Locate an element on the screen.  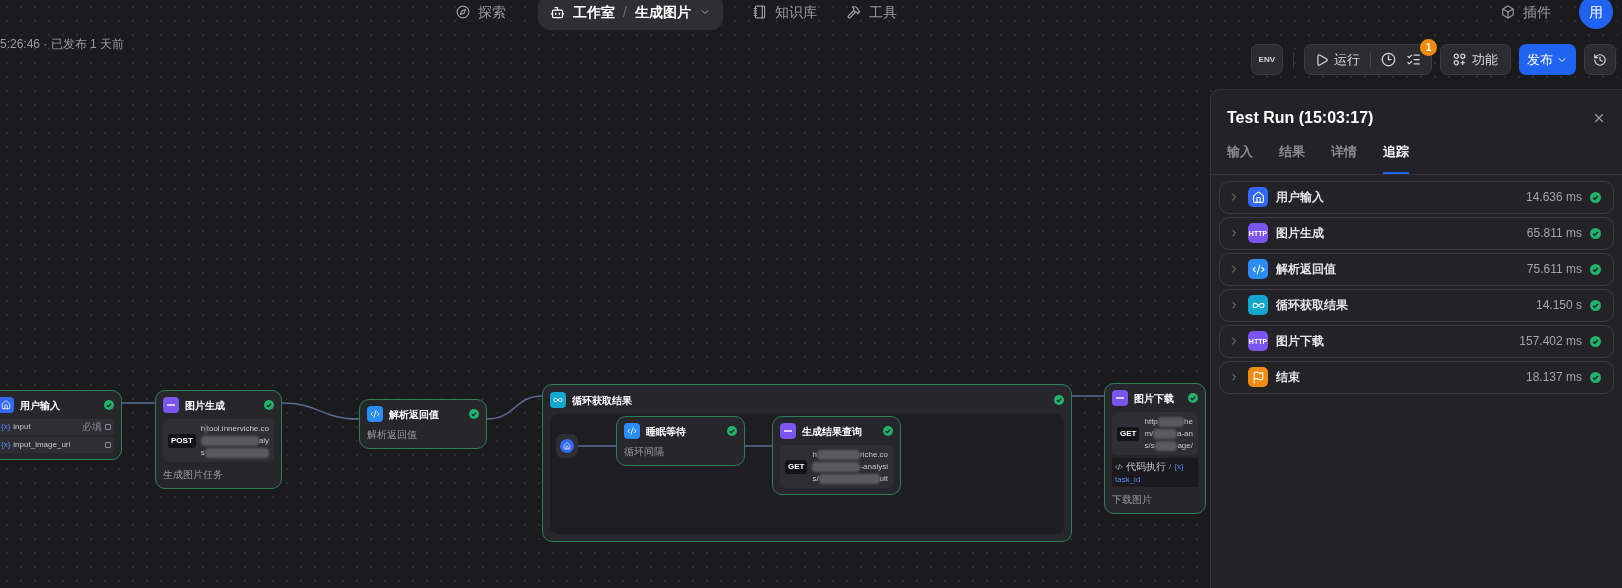
nav-link: 插件 is located at coordinates (1526, 12).